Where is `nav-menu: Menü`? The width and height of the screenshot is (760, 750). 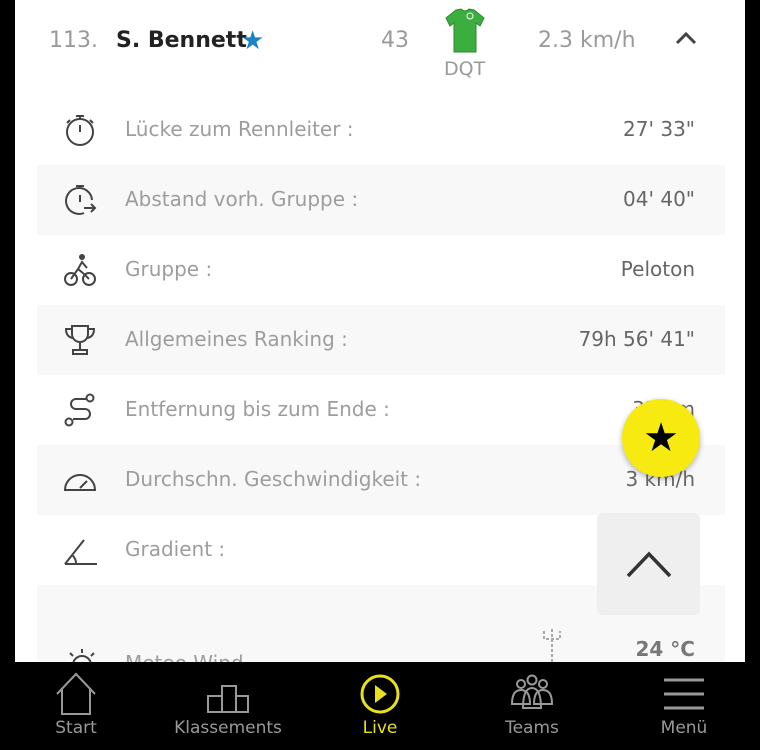 nav-menu: Menü is located at coordinates (684, 706).